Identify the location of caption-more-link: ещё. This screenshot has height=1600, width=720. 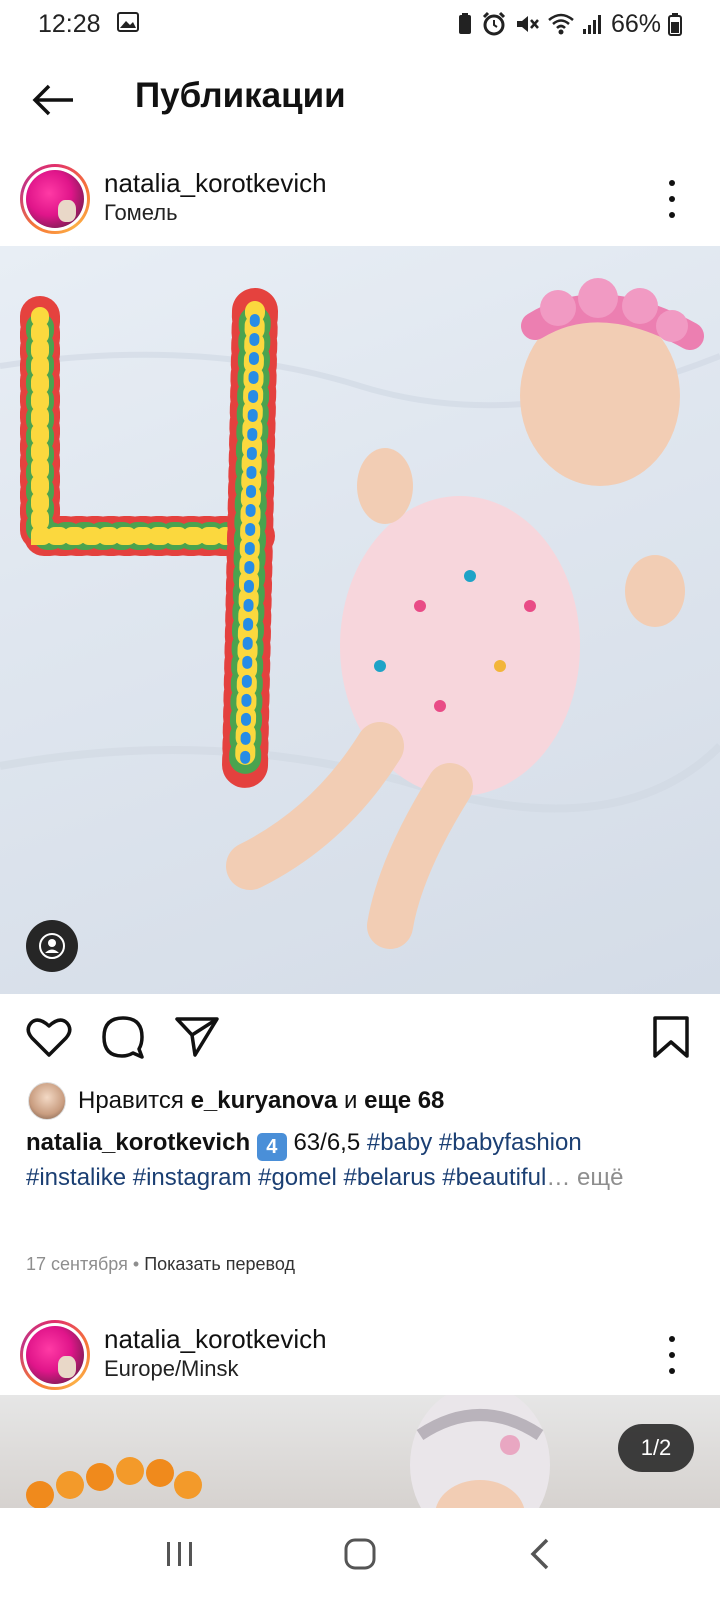
(600, 1177).